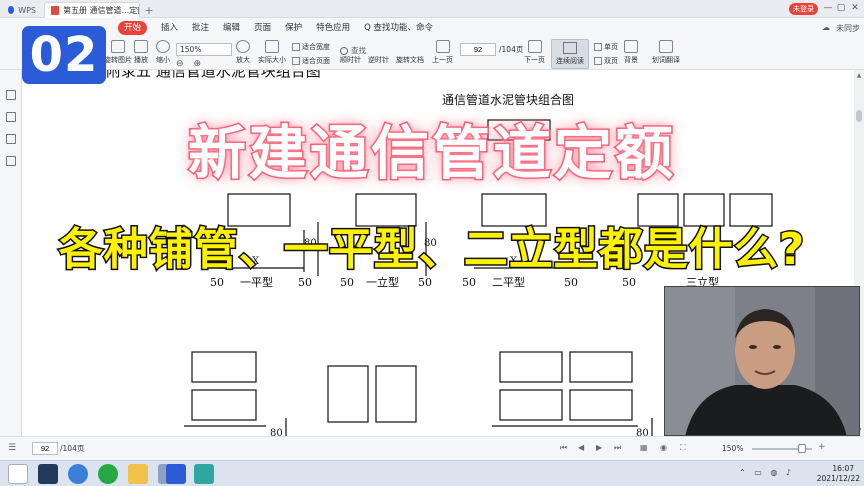 The height and width of the screenshot is (486, 864). I want to click on dim-label-80: 80, so click(276, 432).